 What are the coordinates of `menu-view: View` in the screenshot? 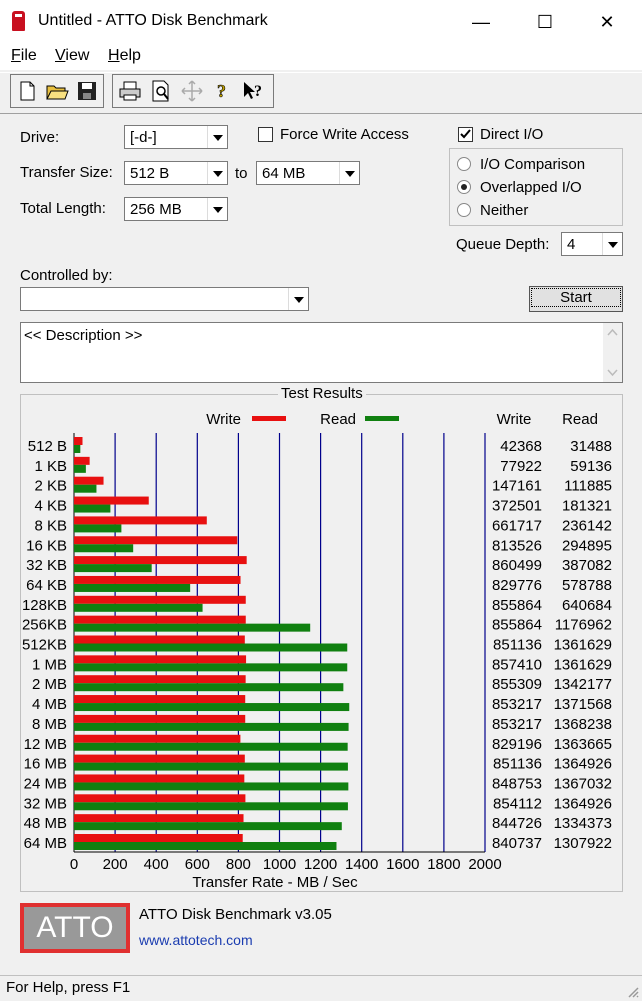 It's located at (72, 56).